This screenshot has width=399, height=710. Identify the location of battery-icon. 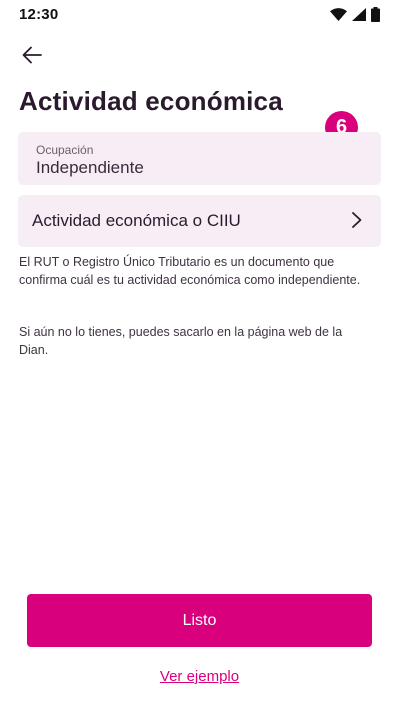
(375, 14).